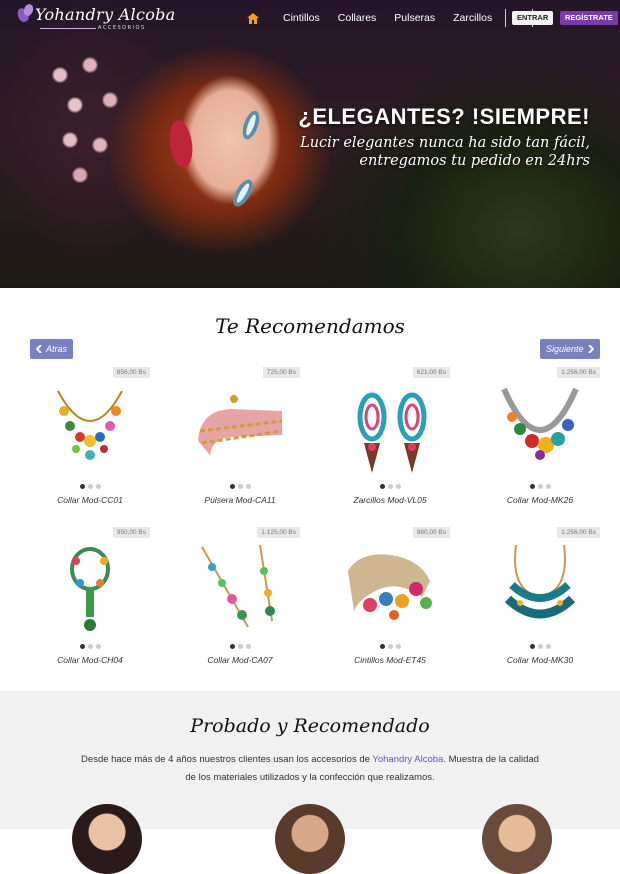  What do you see at coordinates (90, 500) in the screenshot?
I see `product-name: Collar Mod-CC01` at bounding box center [90, 500].